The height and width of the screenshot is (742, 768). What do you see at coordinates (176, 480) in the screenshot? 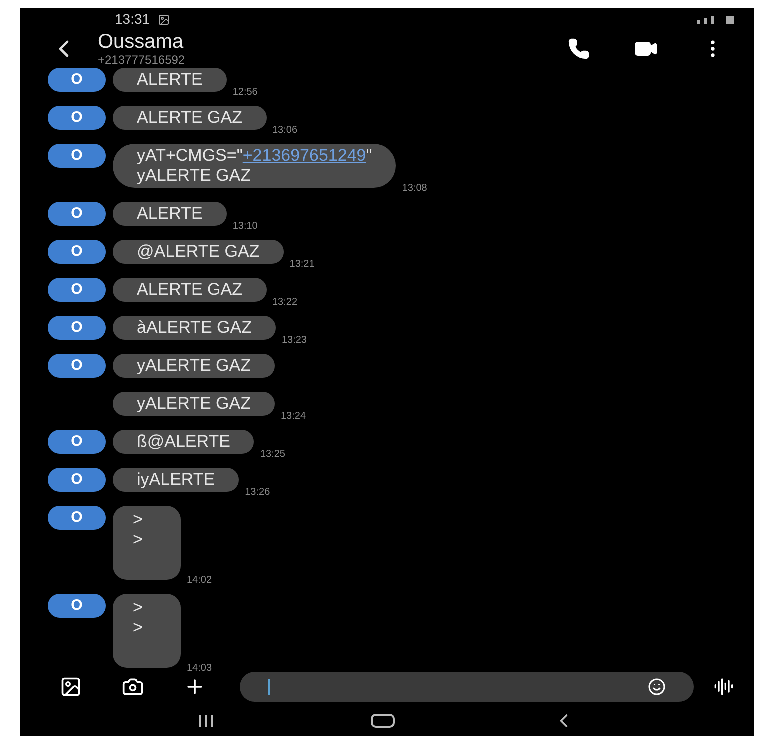
I see `message-bubble: iyALERTE` at bounding box center [176, 480].